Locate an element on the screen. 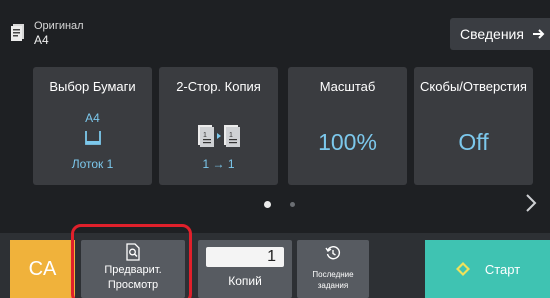 Image resolution: width=550 pixels, height=298 pixels. start-label: Старт is located at coordinates (502, 269).